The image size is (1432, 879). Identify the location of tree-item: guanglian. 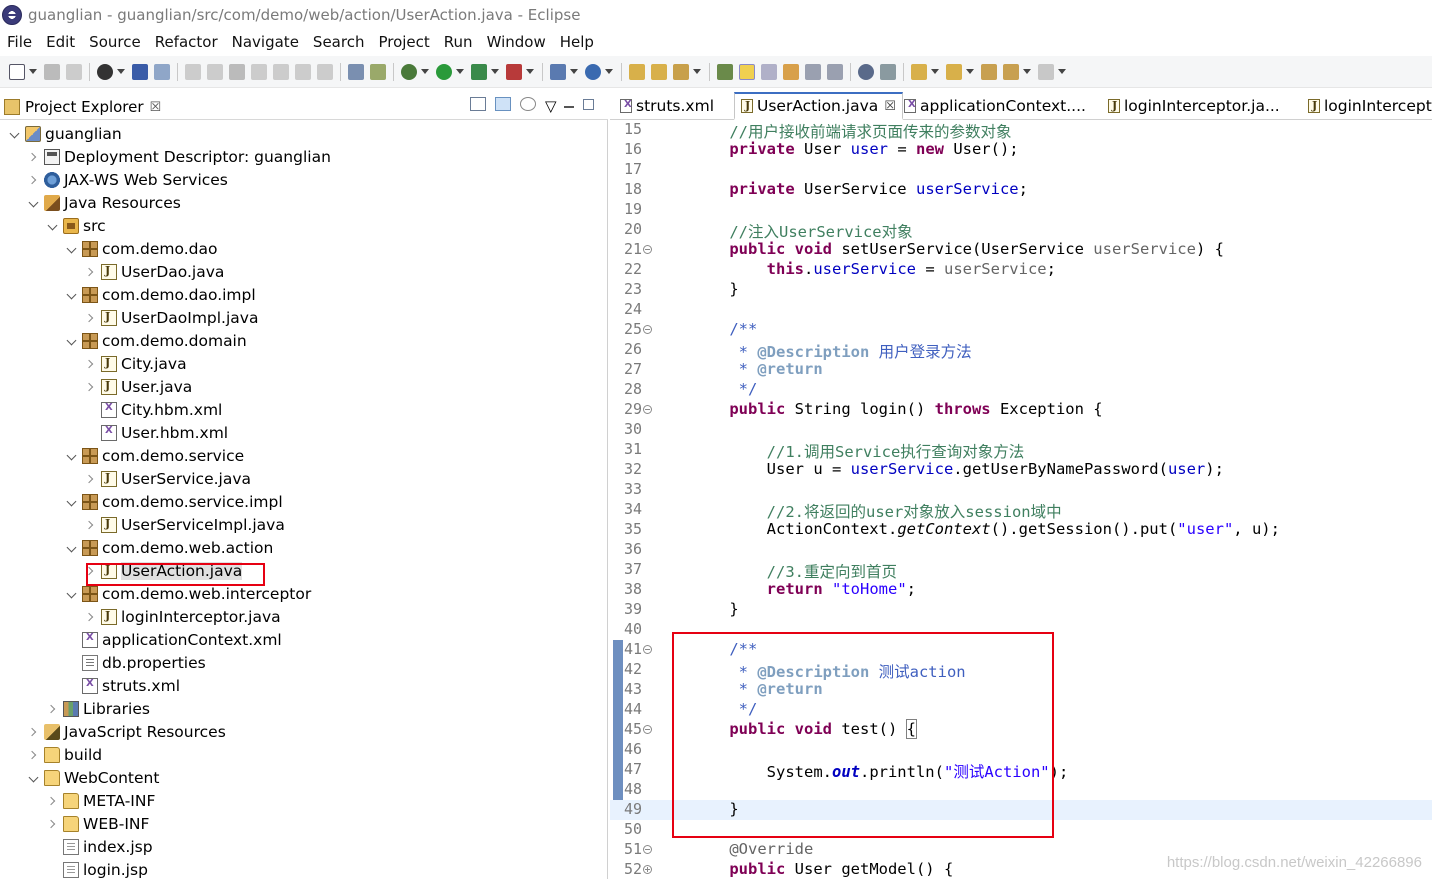
(65, 133).